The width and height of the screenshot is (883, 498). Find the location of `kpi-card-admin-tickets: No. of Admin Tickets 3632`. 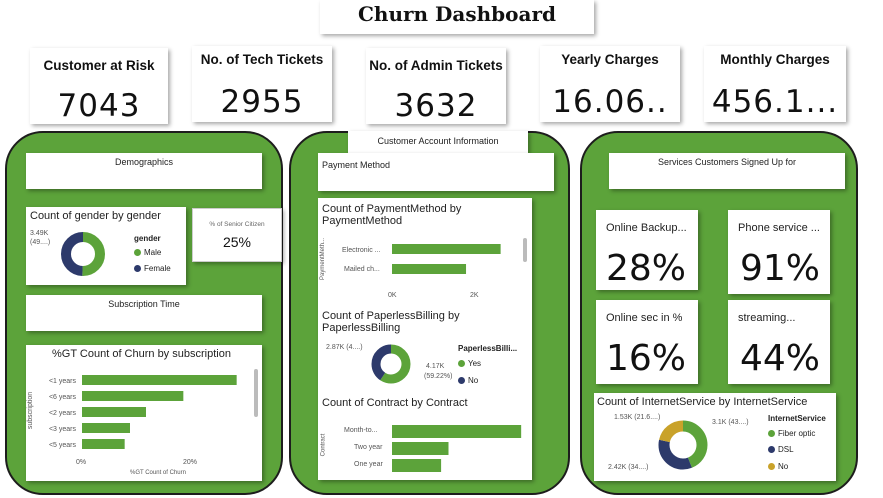

kpi-card-admin-tickets: No. of Admin Tickets 3632 is located at coordinates (436, 86).